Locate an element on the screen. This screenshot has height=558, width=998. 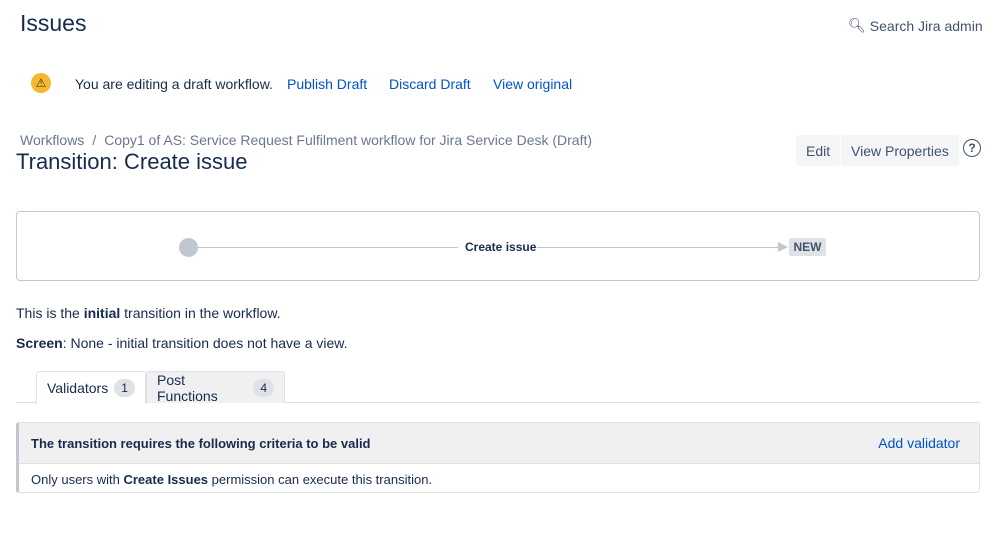
tab-validators: Validators 1 is located at coordinates (91, 387).